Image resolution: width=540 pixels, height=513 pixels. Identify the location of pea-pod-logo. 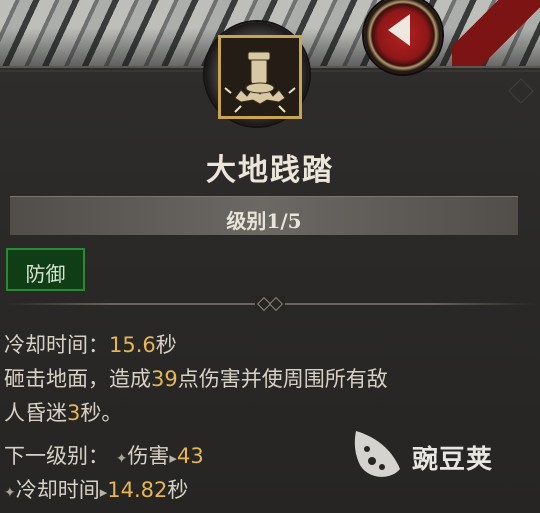
(377, 454).